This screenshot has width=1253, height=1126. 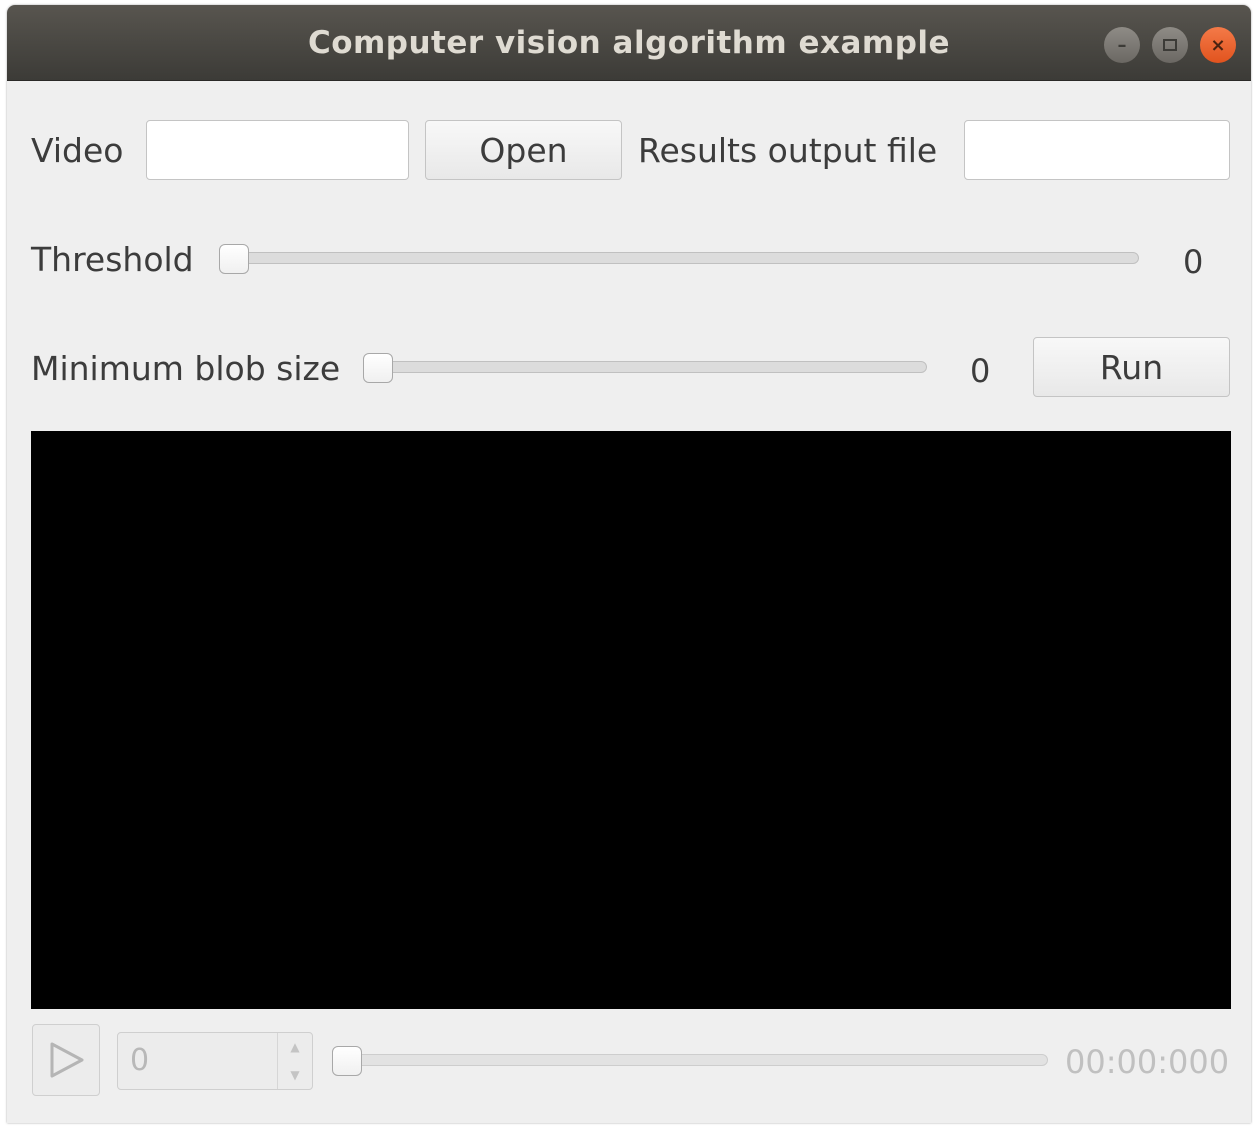 I want to click on spin-down-icon: ▼, so click(x=294, y=1075).